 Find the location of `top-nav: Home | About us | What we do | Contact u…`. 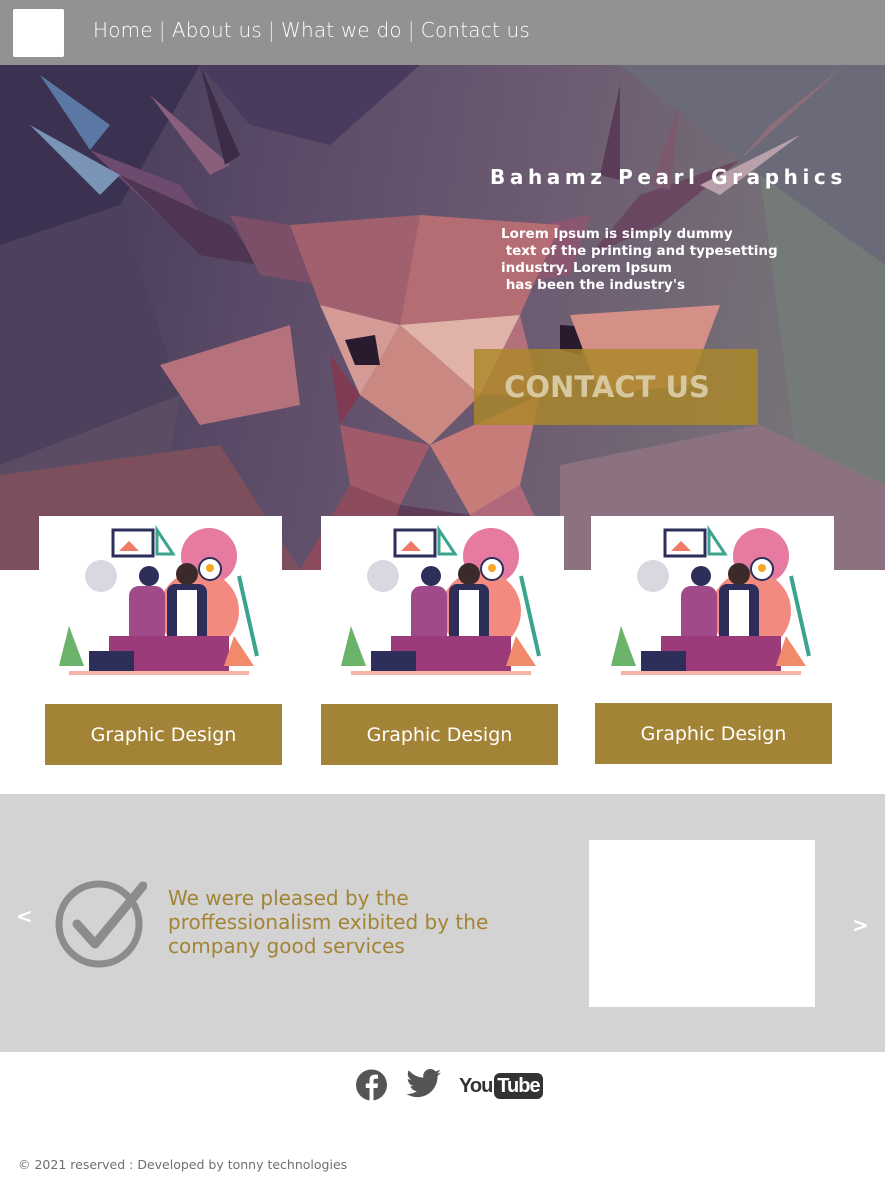

top-nav: Home | About us | What we do | Contact u… is located at coordinates (442, 32).